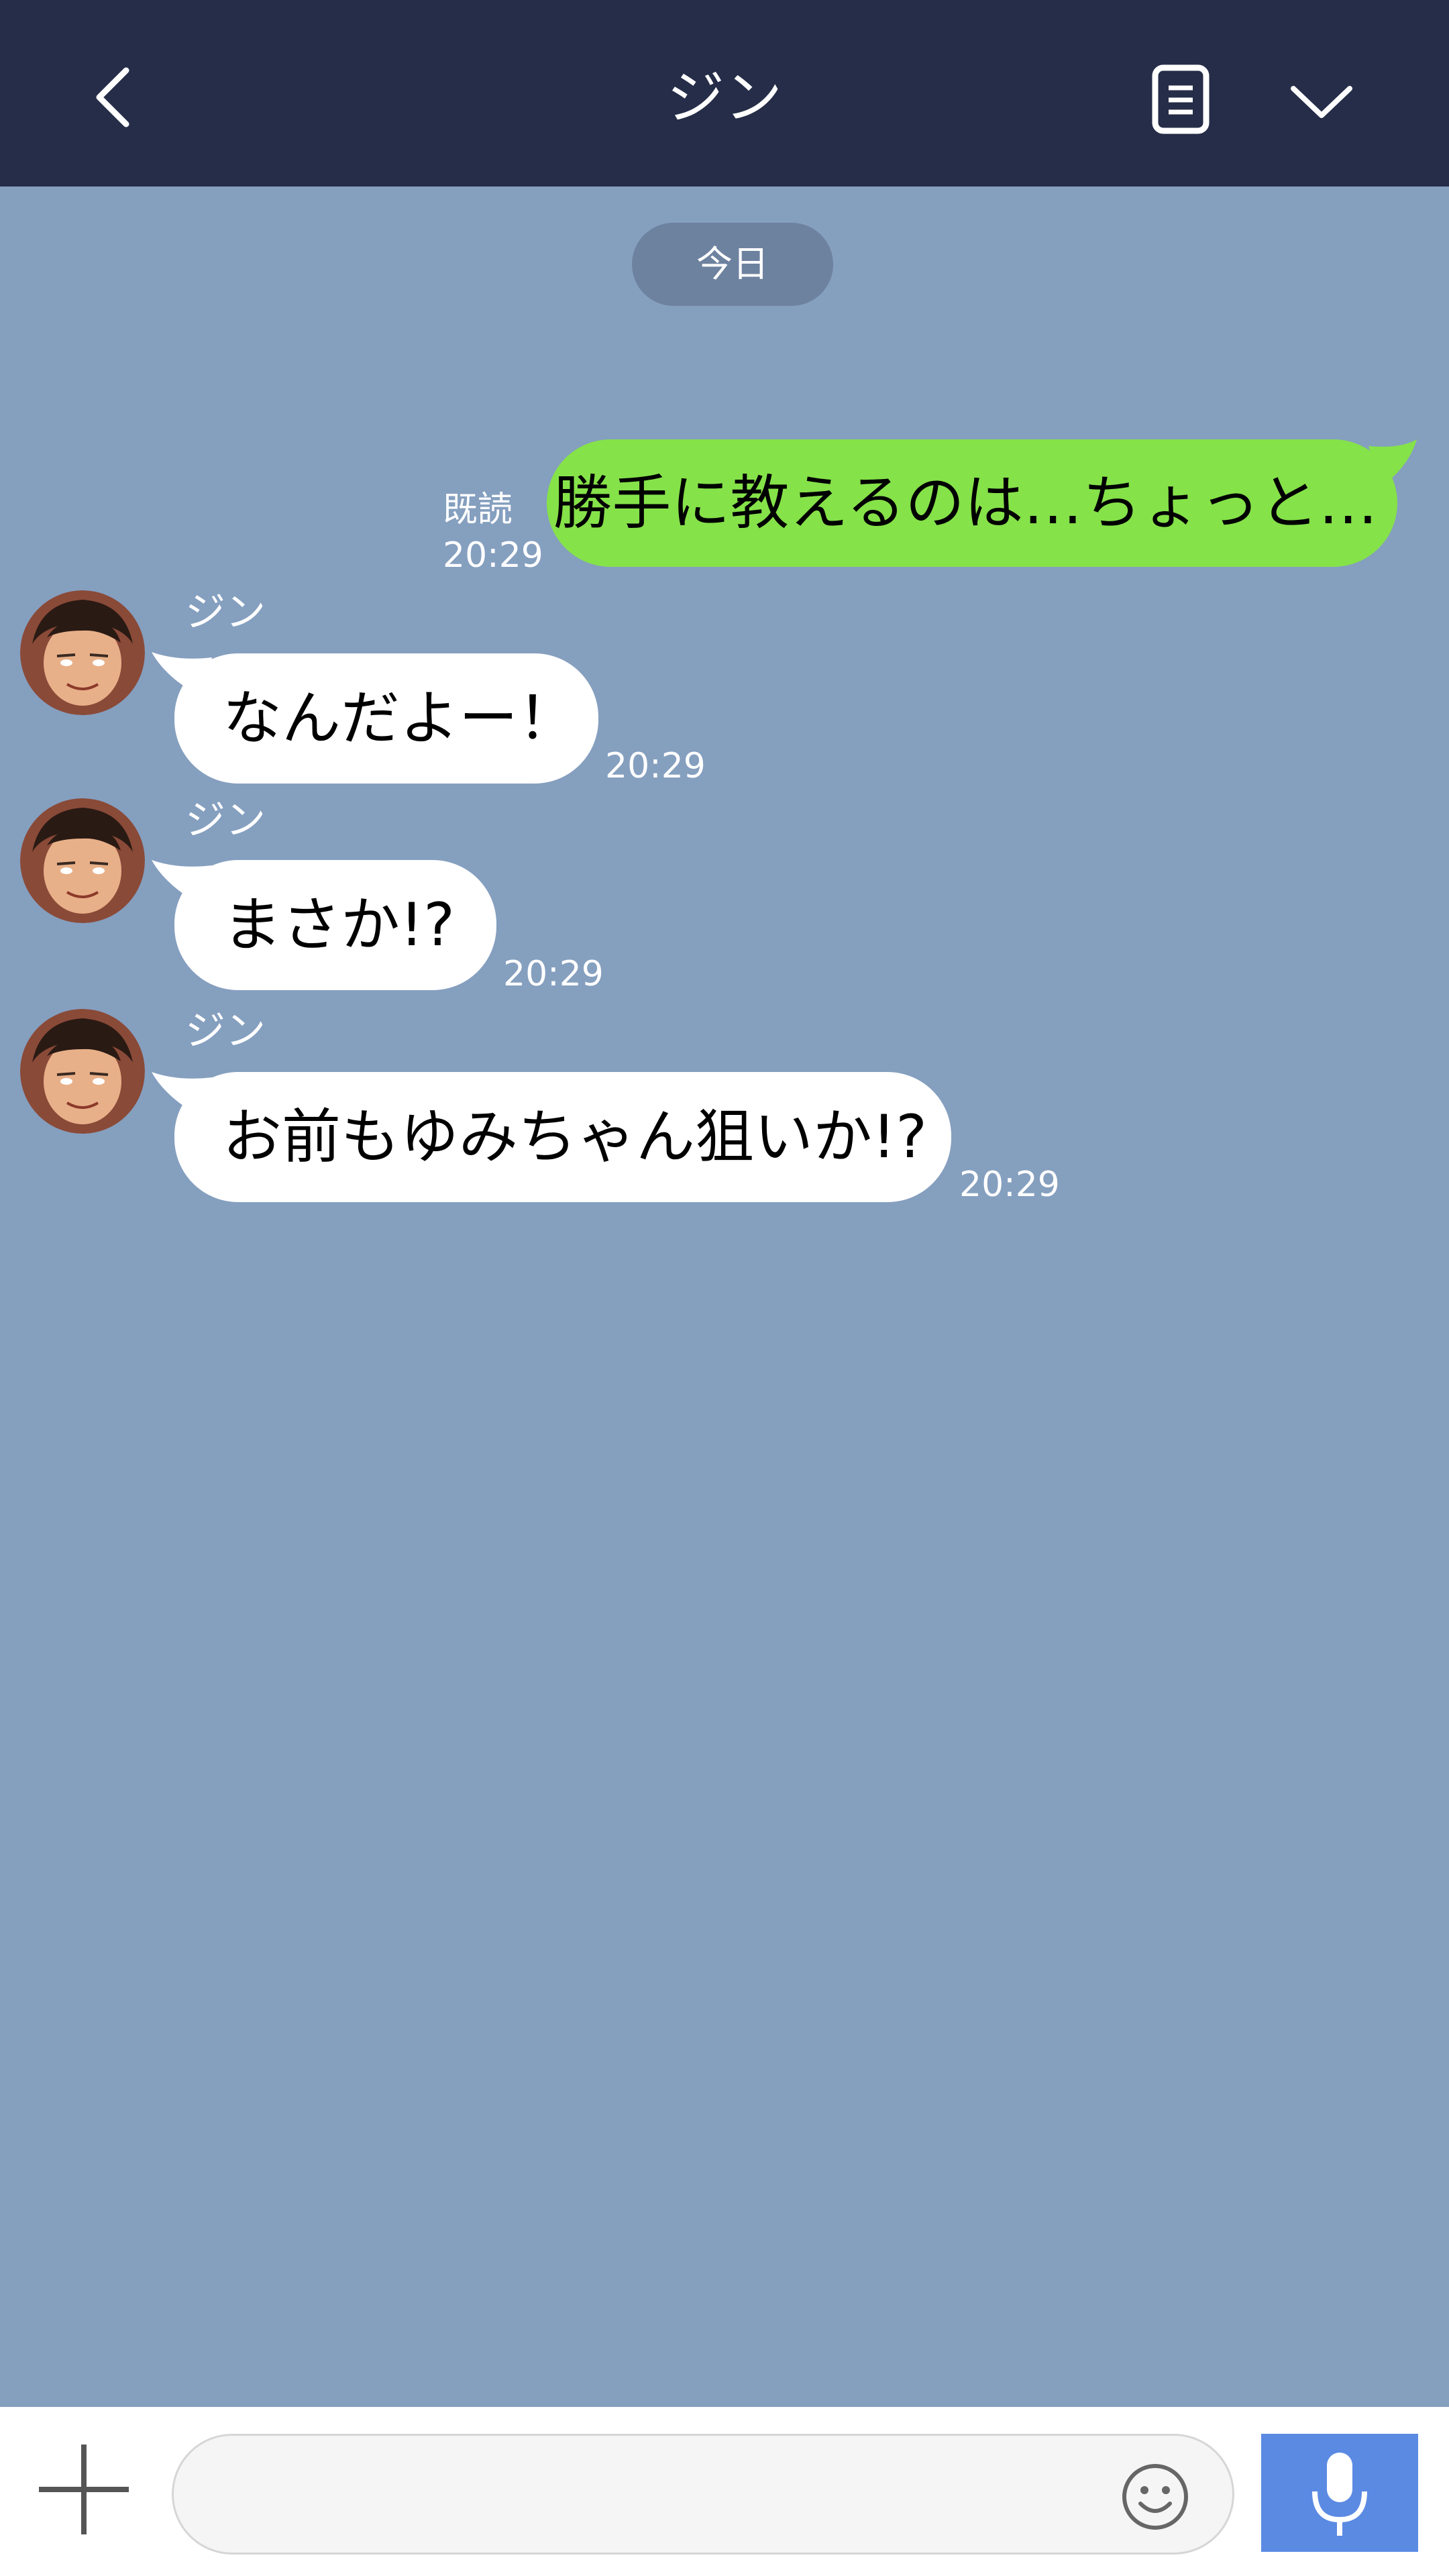  I want to click on smiley-icon, so click(1155, 2497).